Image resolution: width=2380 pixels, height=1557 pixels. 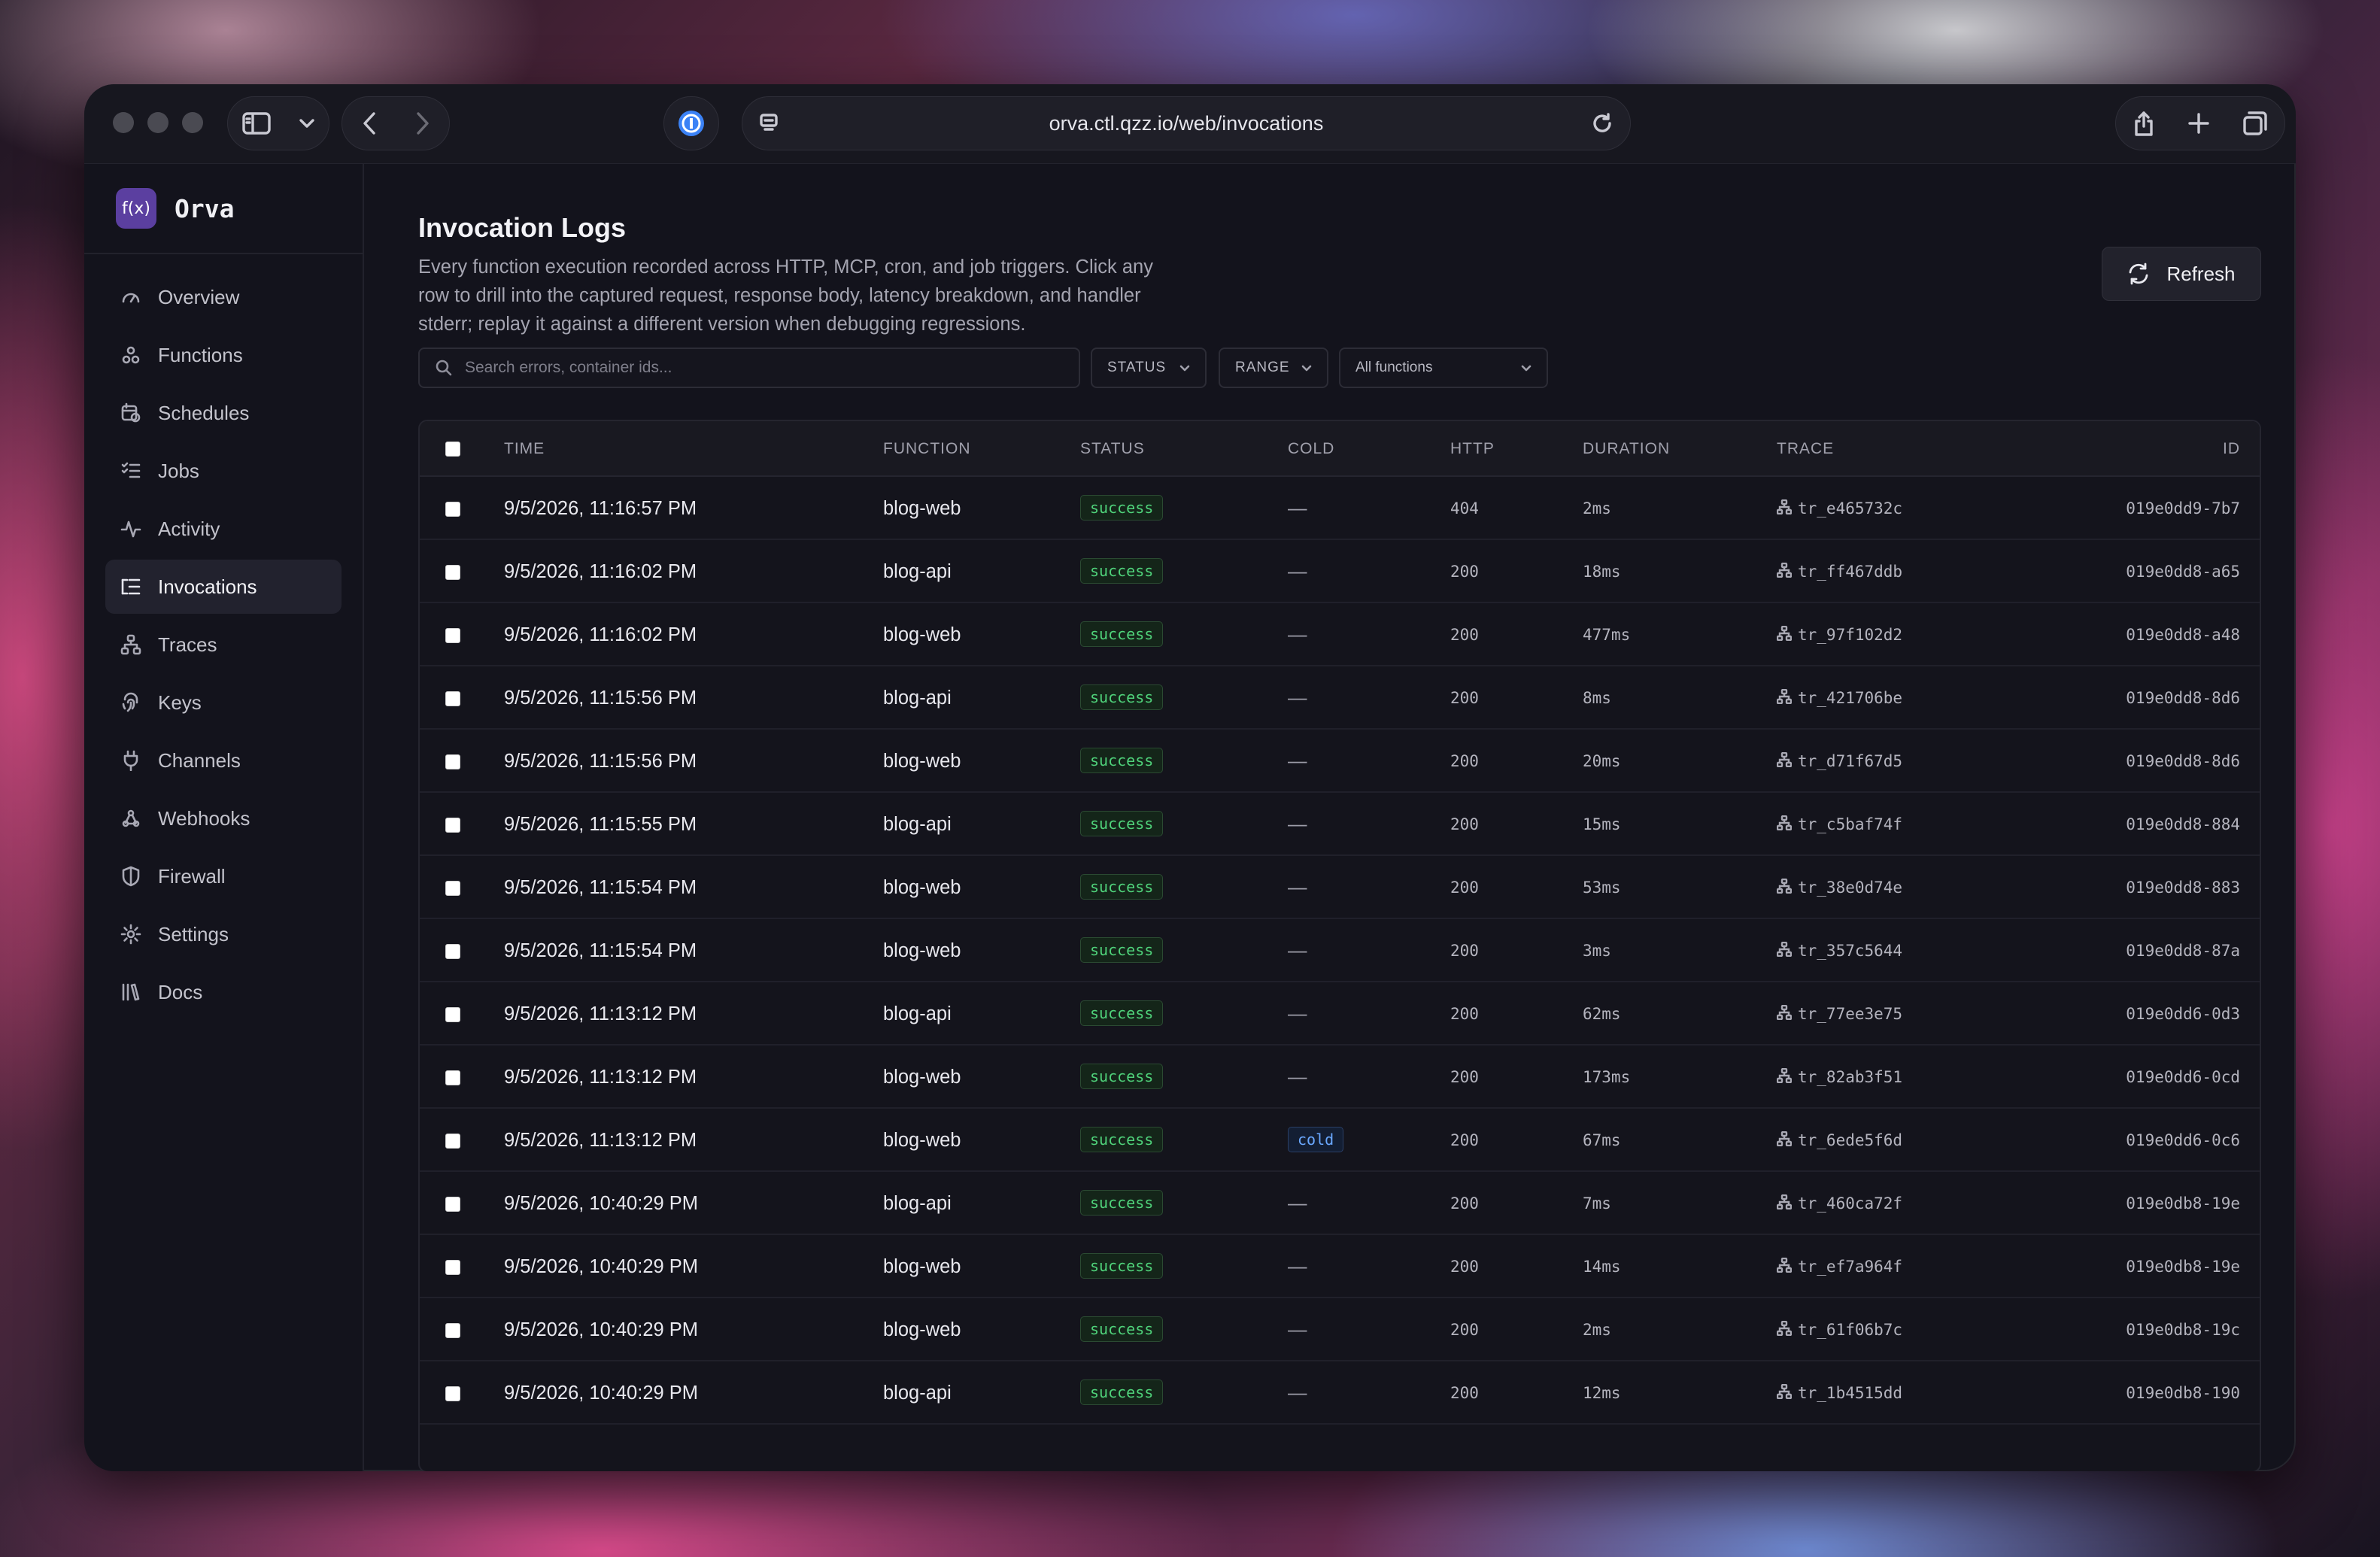 I want to click on column-duration: DURATION, so click(x=1626, y=449).